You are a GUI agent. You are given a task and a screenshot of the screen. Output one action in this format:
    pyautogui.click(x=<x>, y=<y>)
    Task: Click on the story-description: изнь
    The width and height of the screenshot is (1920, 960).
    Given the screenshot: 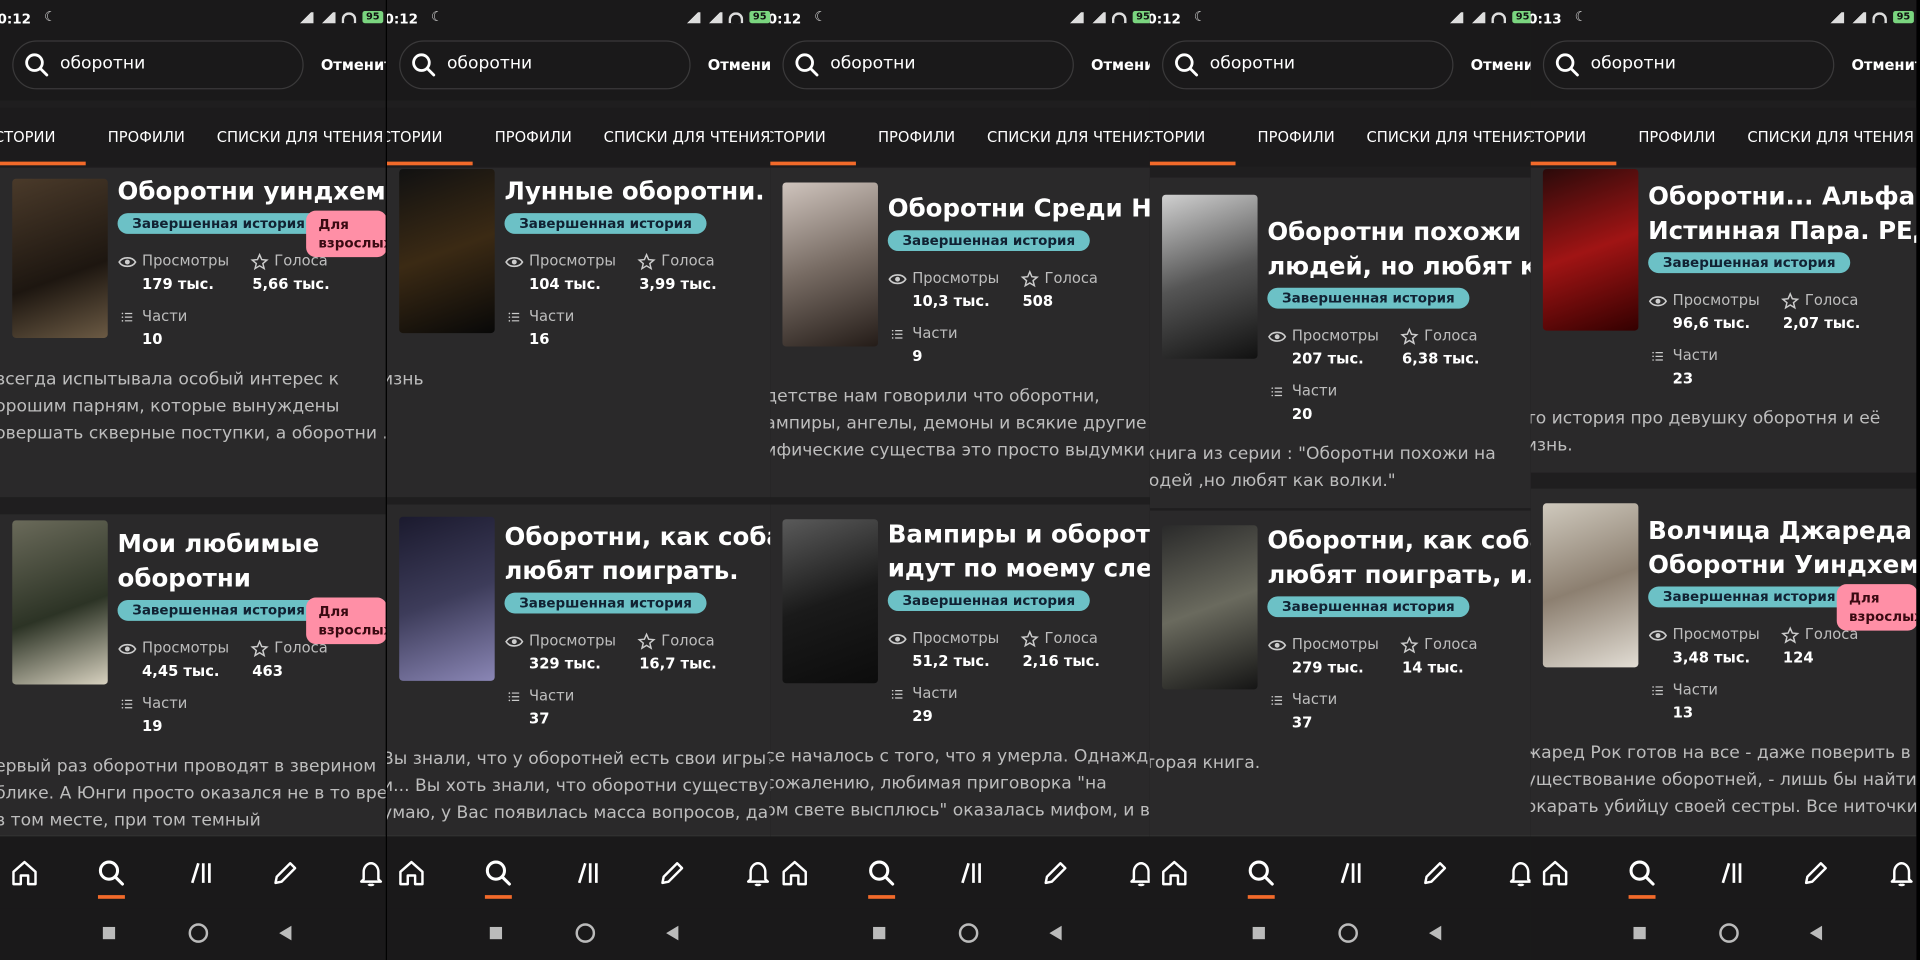 What is the action you would take?
    pyautogui.click(x=580, y=379)
    